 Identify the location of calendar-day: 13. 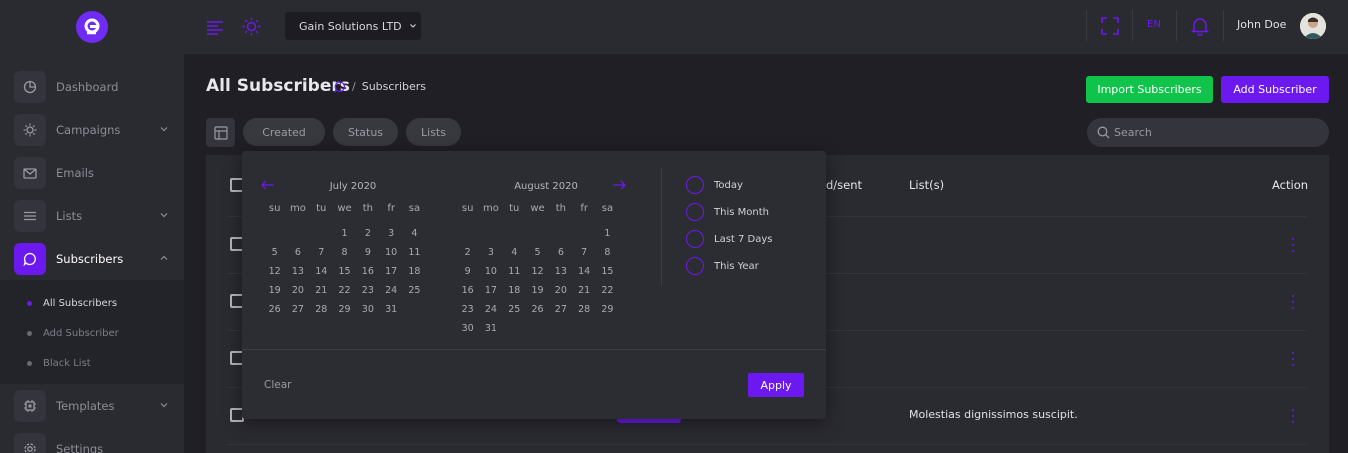
(297, 274).